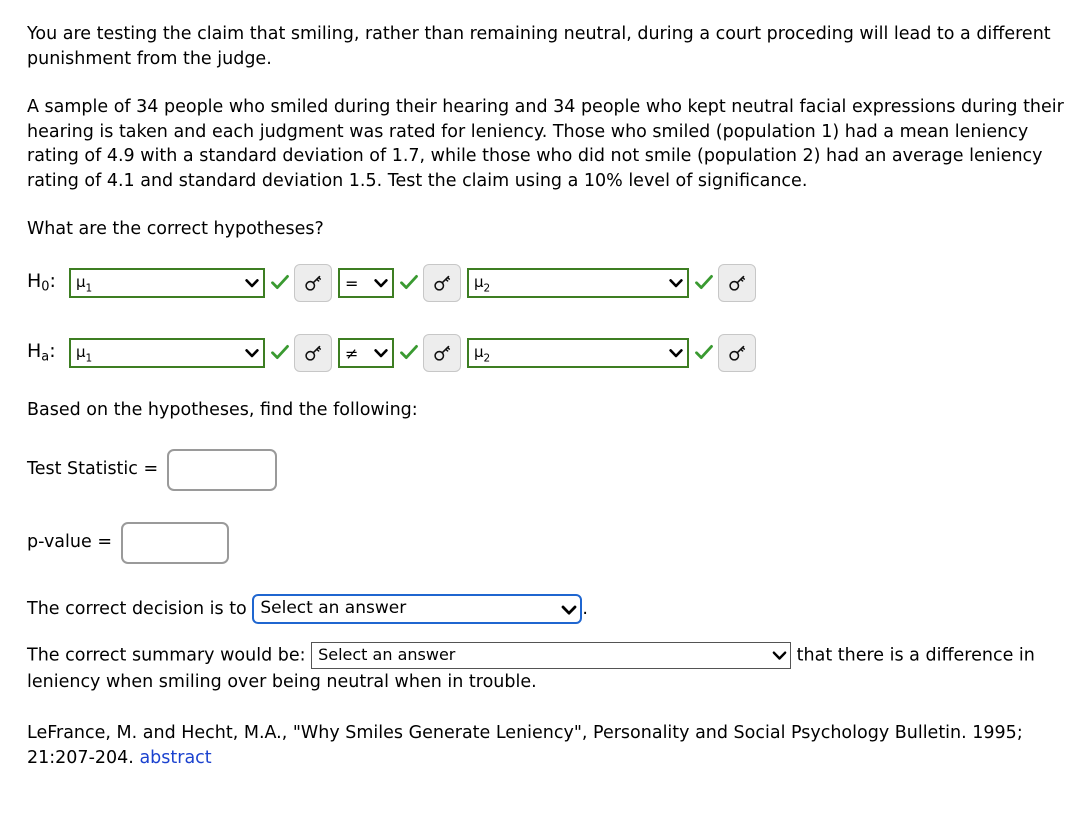 Image resolution: width=1086 pixels, height=816 pixels. I want to click on null-hypothesis-row: H0: μ1 = μ2, so click(548, 283).